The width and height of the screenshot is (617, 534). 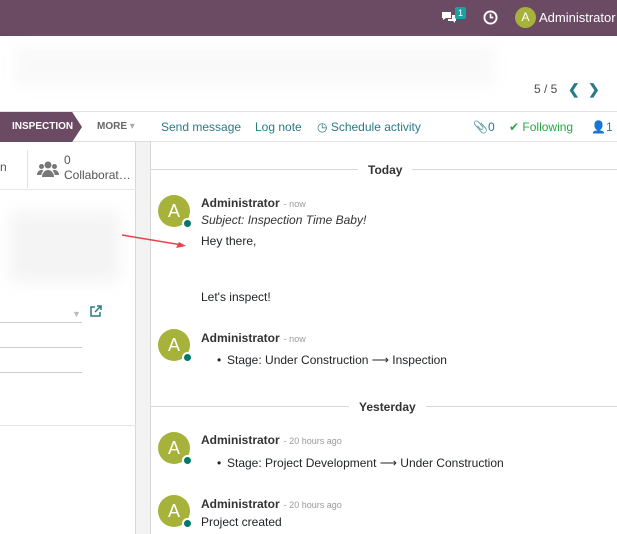 I want to click on pager-value: 5 / 5, so click(x=545, y=89).